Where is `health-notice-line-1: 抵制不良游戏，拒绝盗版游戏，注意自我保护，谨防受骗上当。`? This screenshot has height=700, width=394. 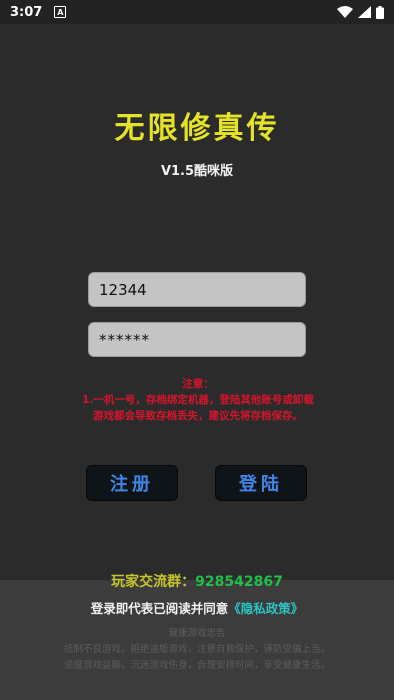 health-notice-line-1: 抵制不良游戏，拒绝盗版游戏，注意自我保护，谨防受骗上当。 is located at coordinates (196, 649).